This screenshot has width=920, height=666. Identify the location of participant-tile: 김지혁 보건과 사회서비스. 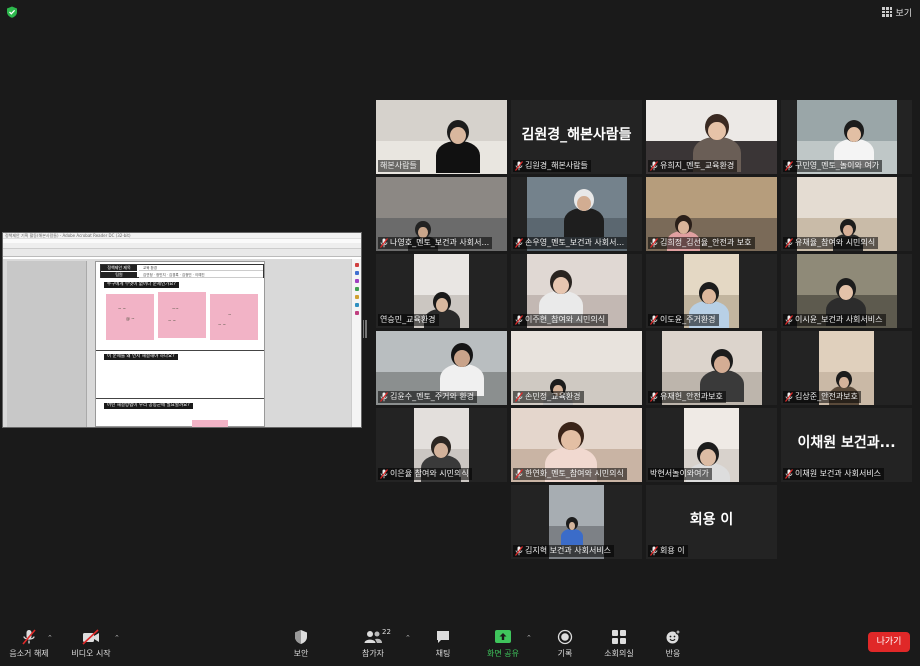
(576, 522).